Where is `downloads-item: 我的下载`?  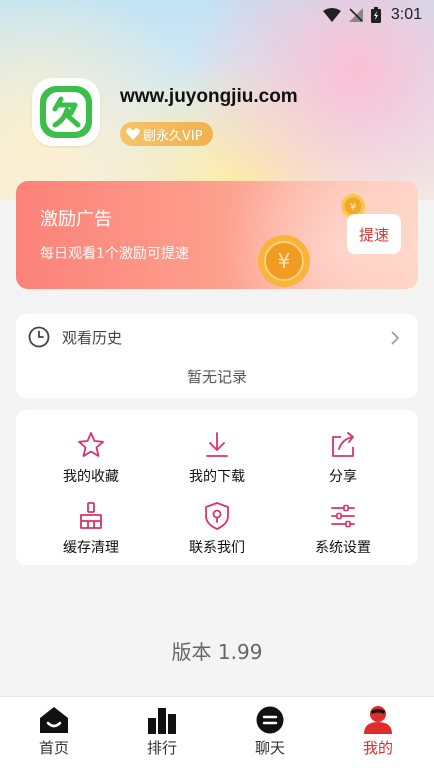 downloads-item: 我的下载 is located at coordinates (217, 460).